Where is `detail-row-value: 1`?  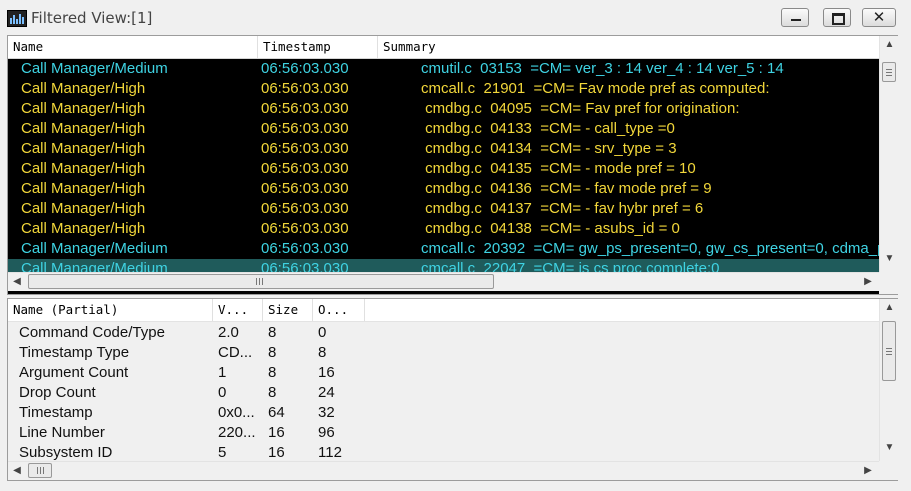 detail-row-value: 1 is located at coordinates (222, 372).